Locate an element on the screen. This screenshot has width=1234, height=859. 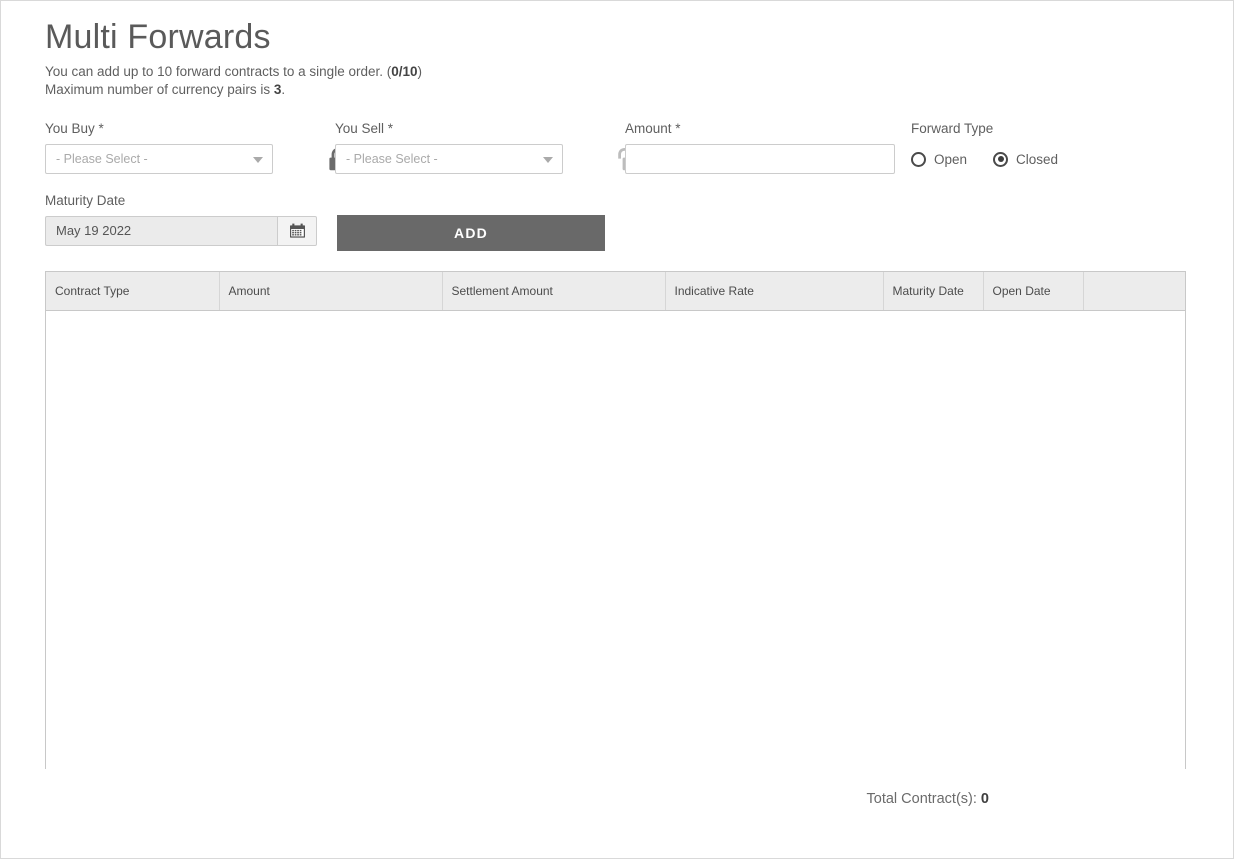
amount-label: Amount * is located at coordinates (653, 128).